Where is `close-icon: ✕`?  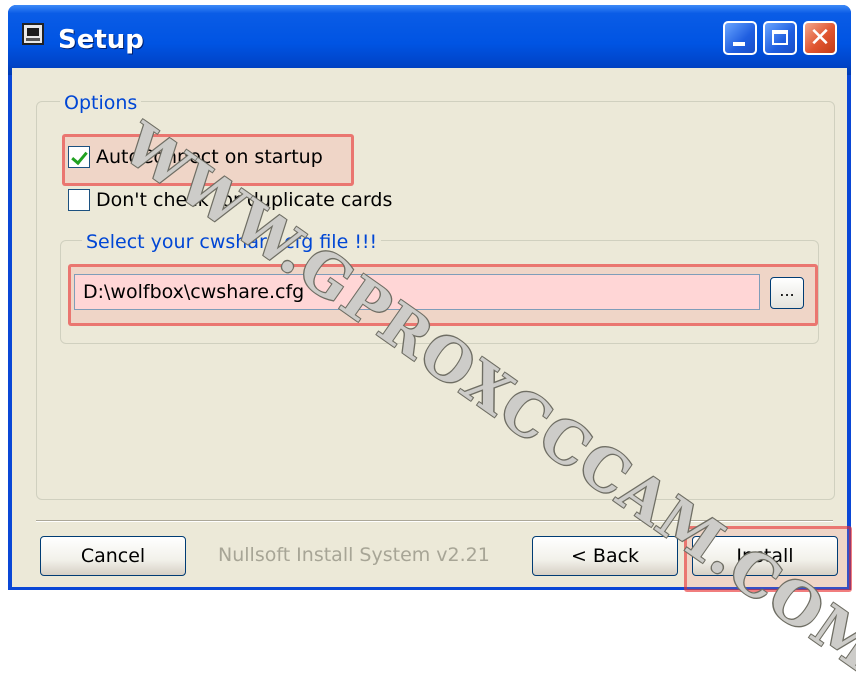
close-icon: ✕ is located at coordinates (820, 38).